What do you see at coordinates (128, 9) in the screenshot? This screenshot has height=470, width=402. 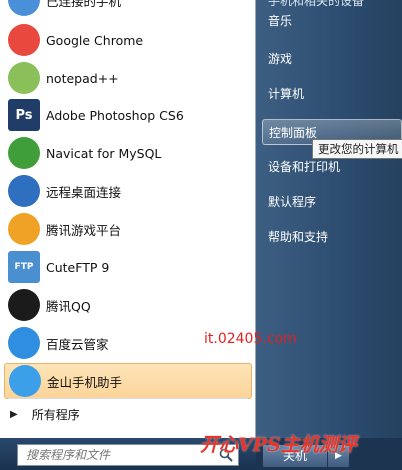 I see `program-item-partial: 已连接的手机` at bounding box center [128, 9].